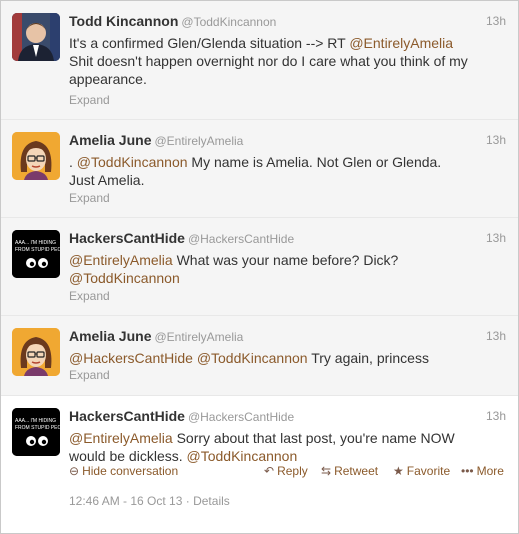  Describe the element at coordinates (74, 471) in the screenshot. I see `minus-circle-icon: ⊖` at that location.